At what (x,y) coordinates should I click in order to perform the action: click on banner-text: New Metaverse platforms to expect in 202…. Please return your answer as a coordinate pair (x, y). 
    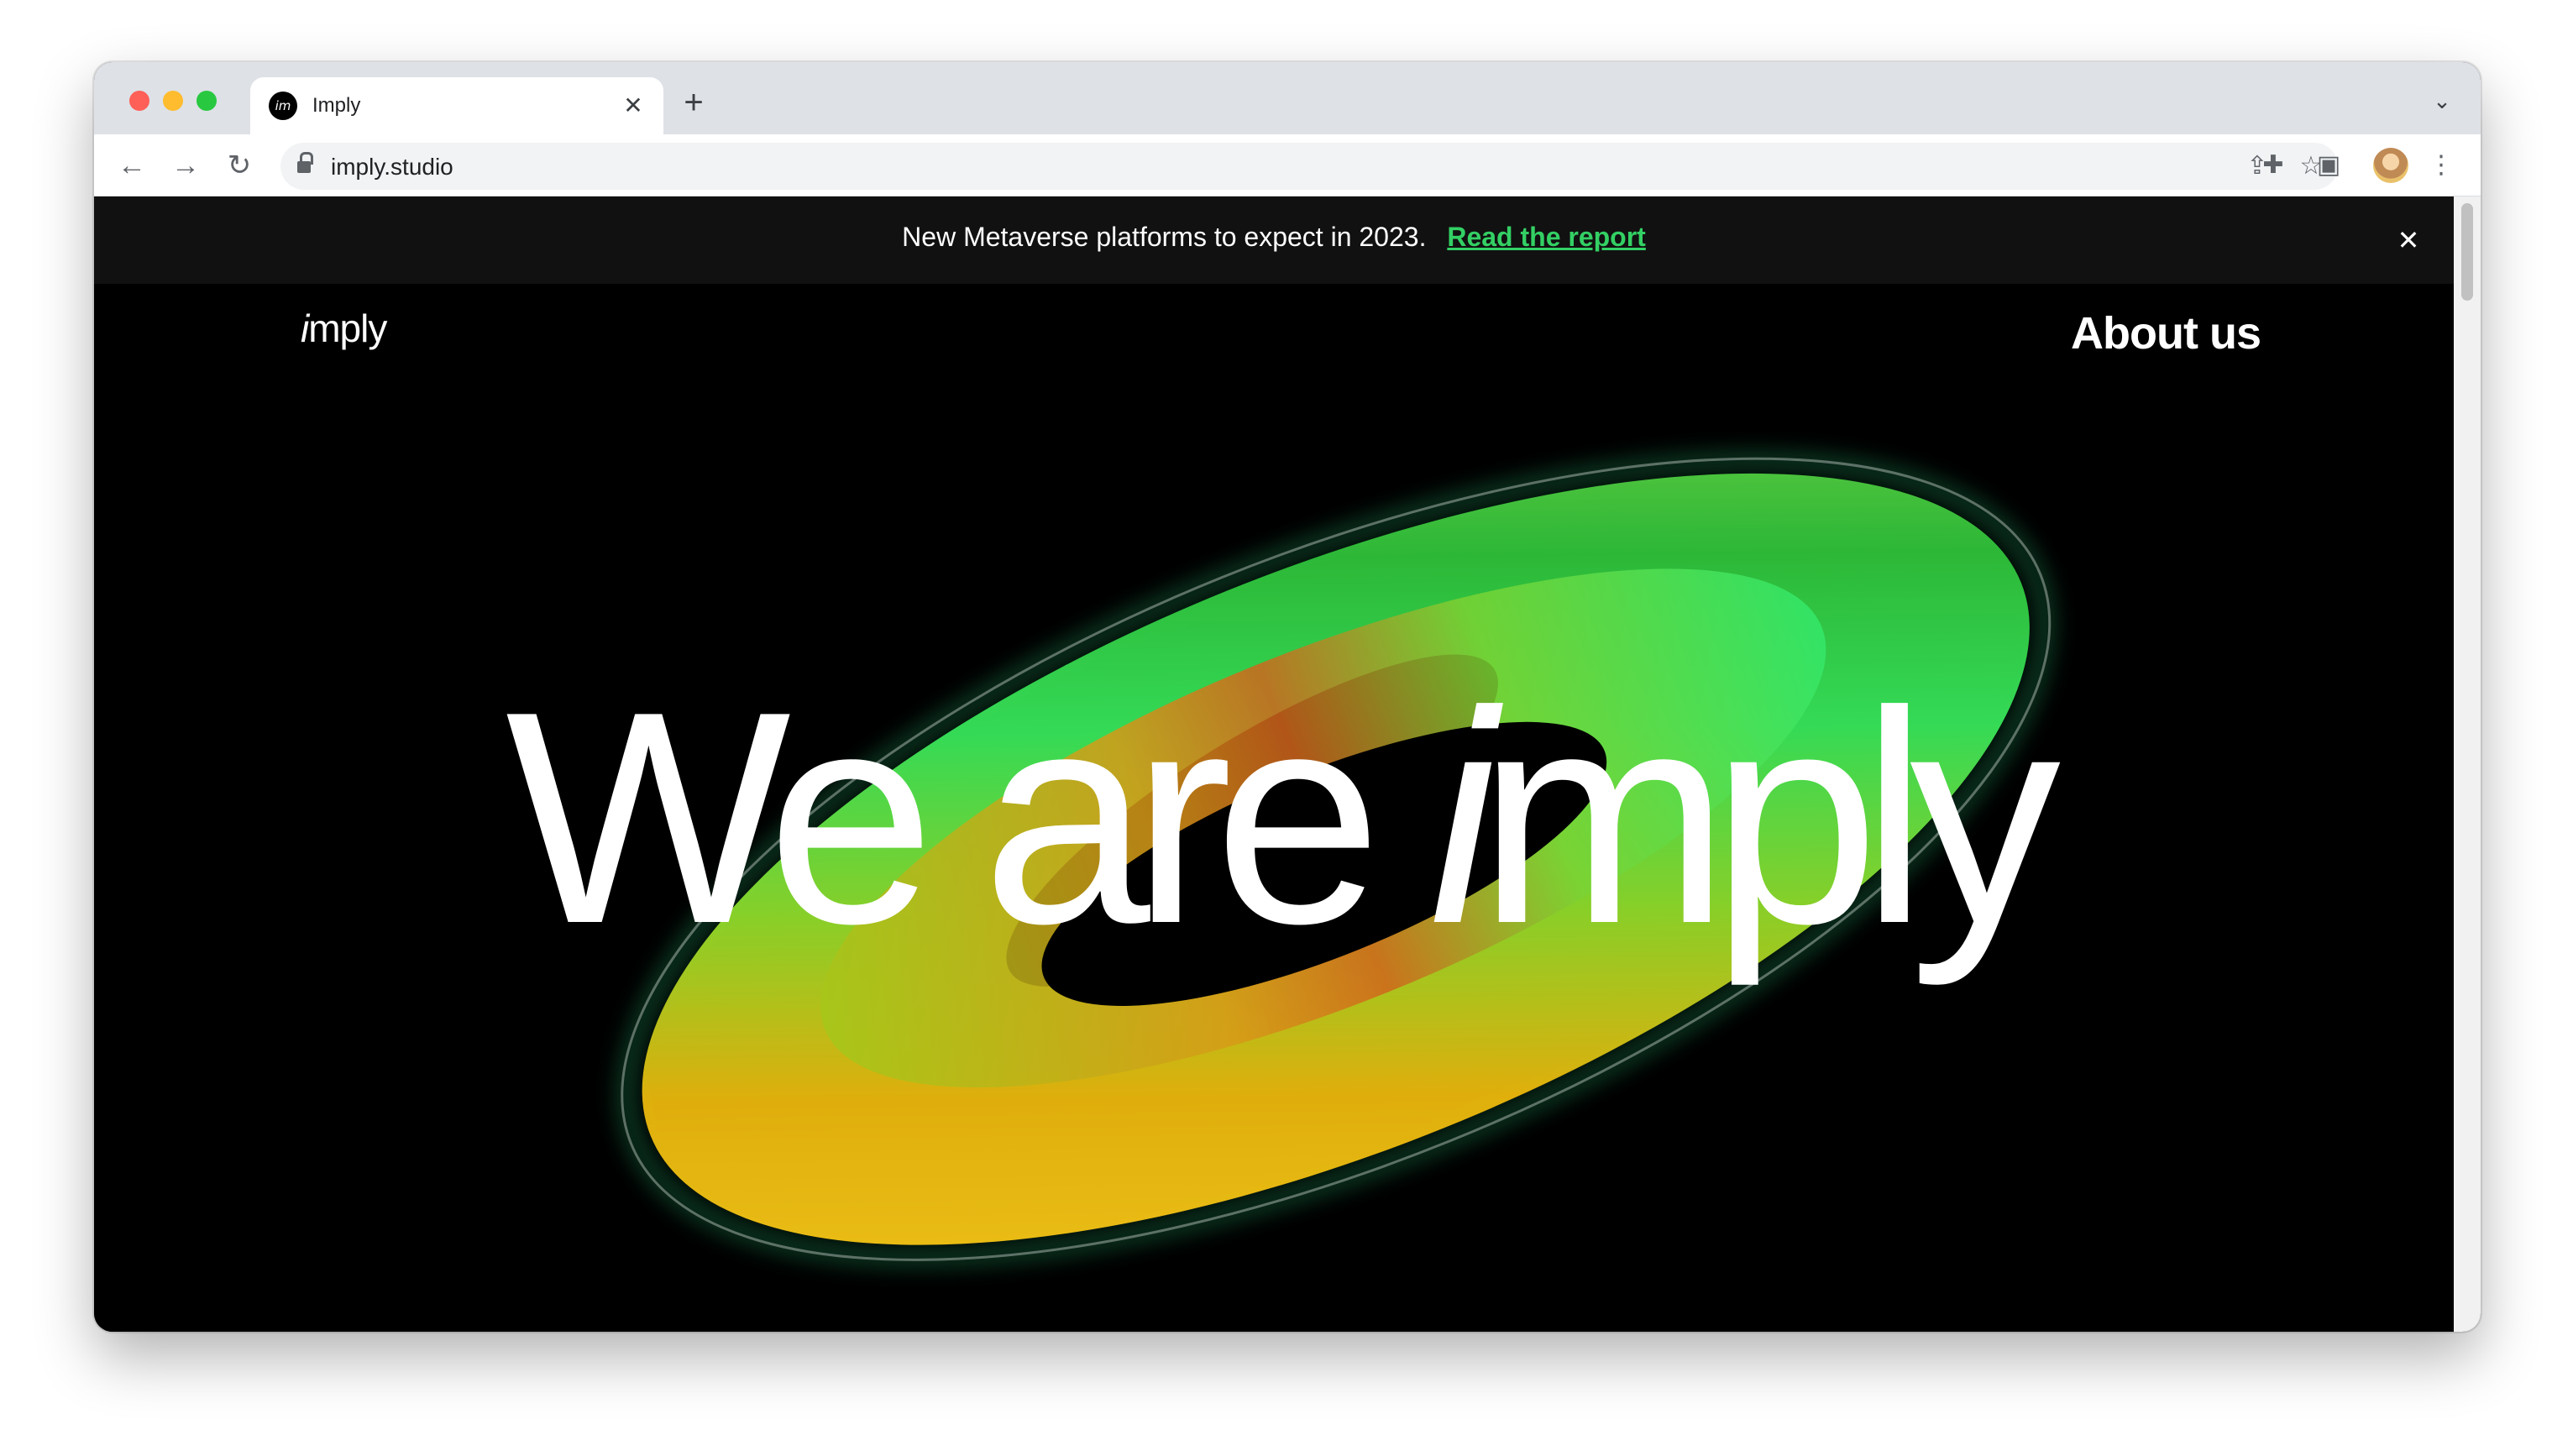
    Looking at the image, I should click on (1164, 237).